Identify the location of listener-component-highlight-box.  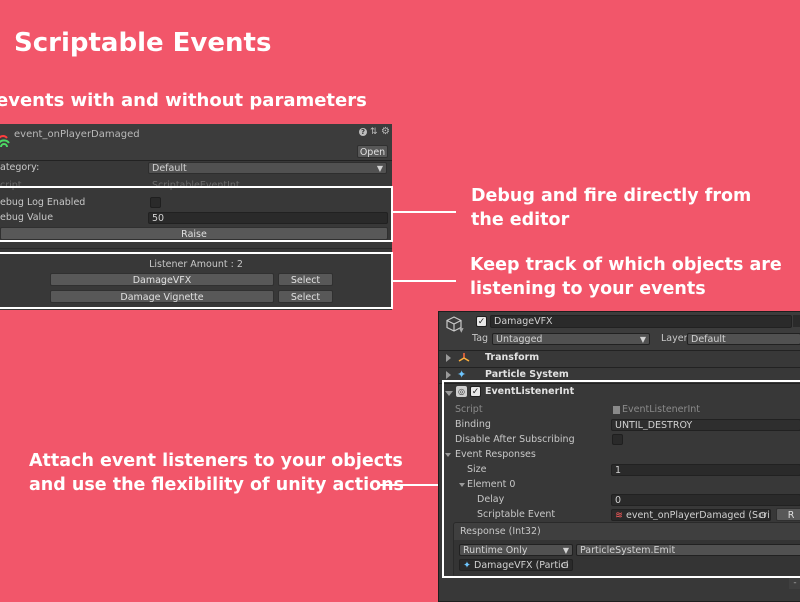
(621, 479).